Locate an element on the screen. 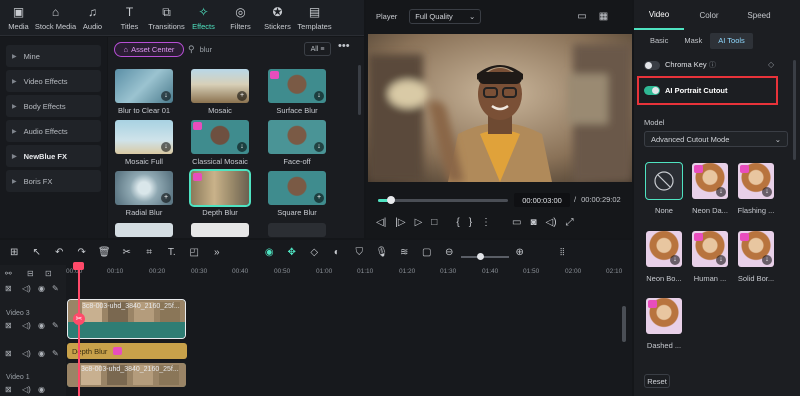 Image resolution: width=800 pixels, height=396 pixels. toolbar-filters: ◎ Filters is located at coordinates (240, 18).